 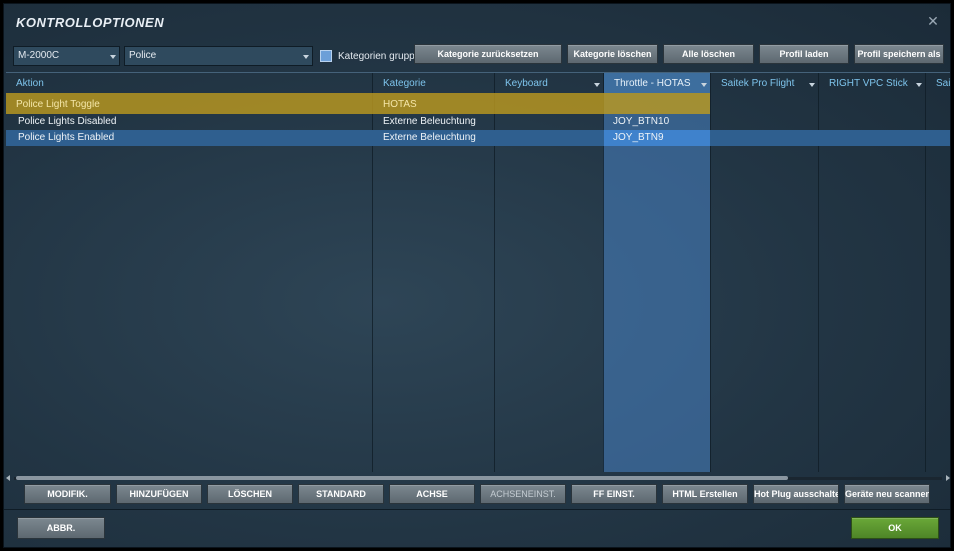 What do you see at coordinates (708, 54) in the screenshot?
I see `clear-all-button: Alle löschen` at bounding box center [708, 54].